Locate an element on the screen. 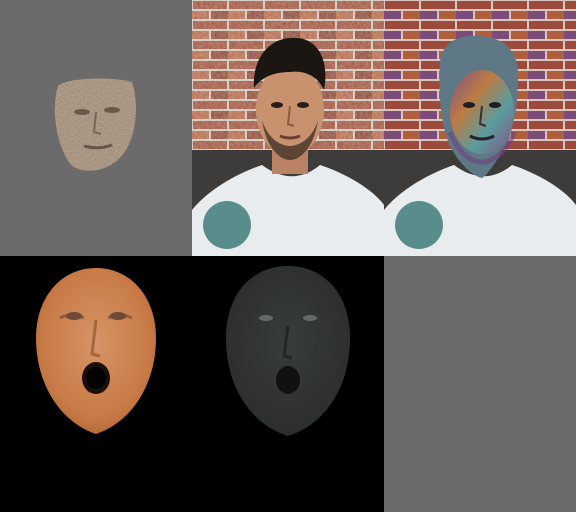  open-mouth is located at coordinates (288, 380).